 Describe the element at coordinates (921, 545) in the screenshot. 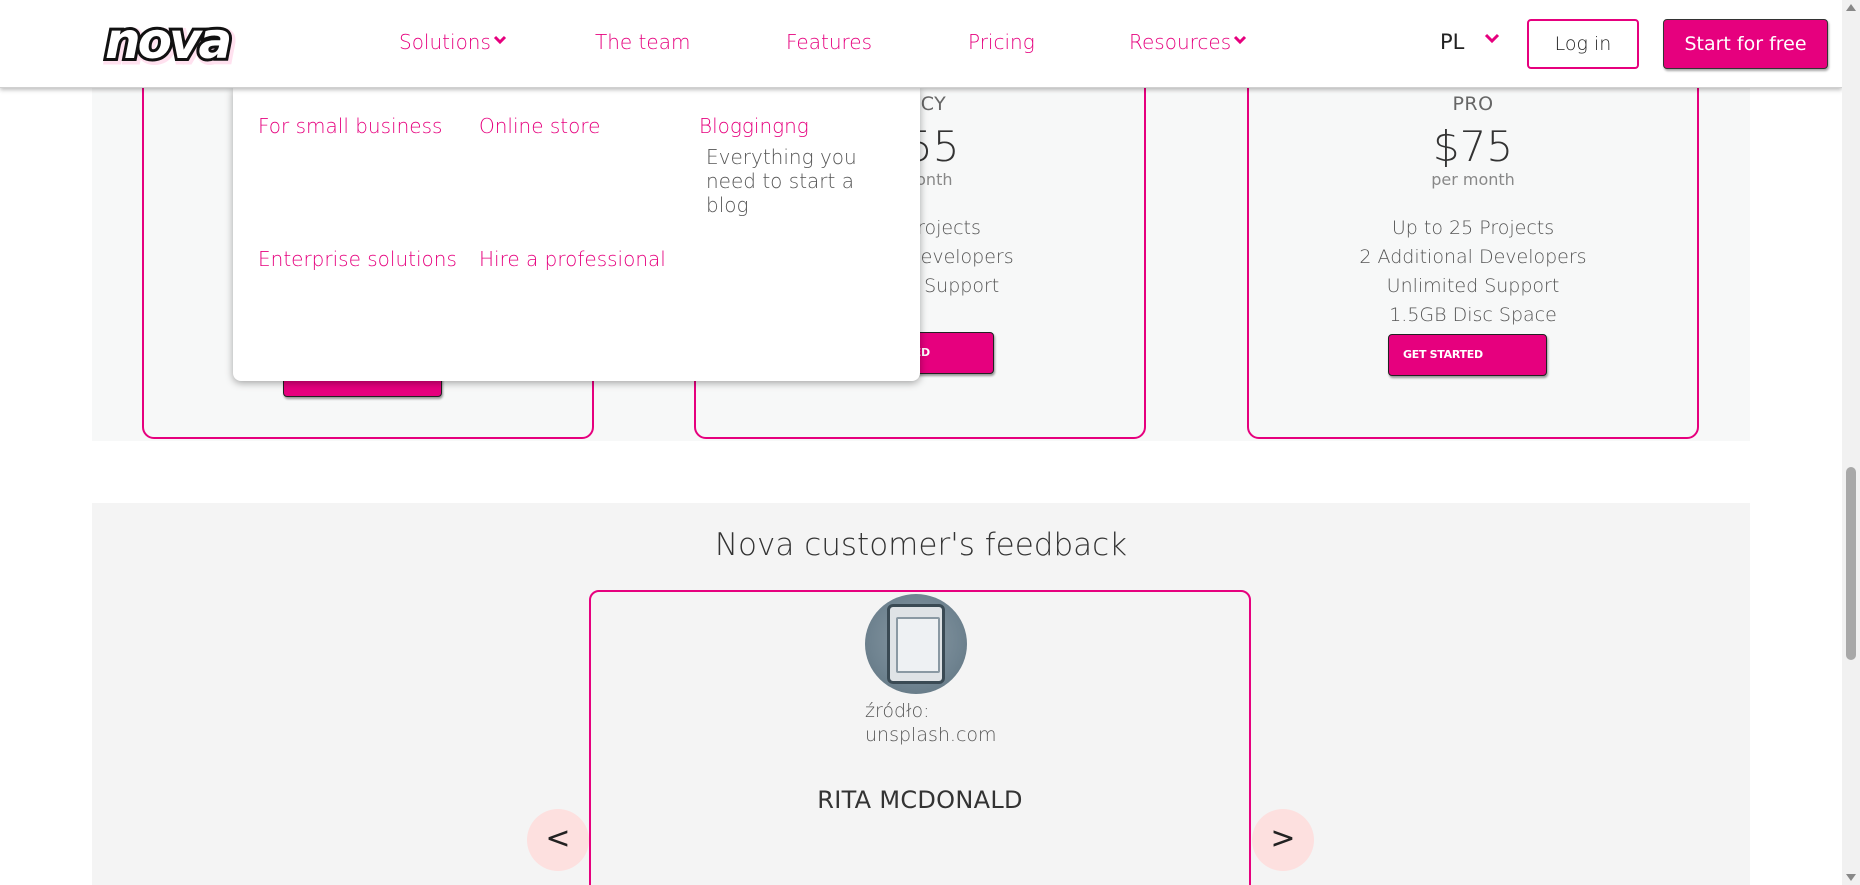

I see `feedback-title: Nova customer's feedback` at that location.